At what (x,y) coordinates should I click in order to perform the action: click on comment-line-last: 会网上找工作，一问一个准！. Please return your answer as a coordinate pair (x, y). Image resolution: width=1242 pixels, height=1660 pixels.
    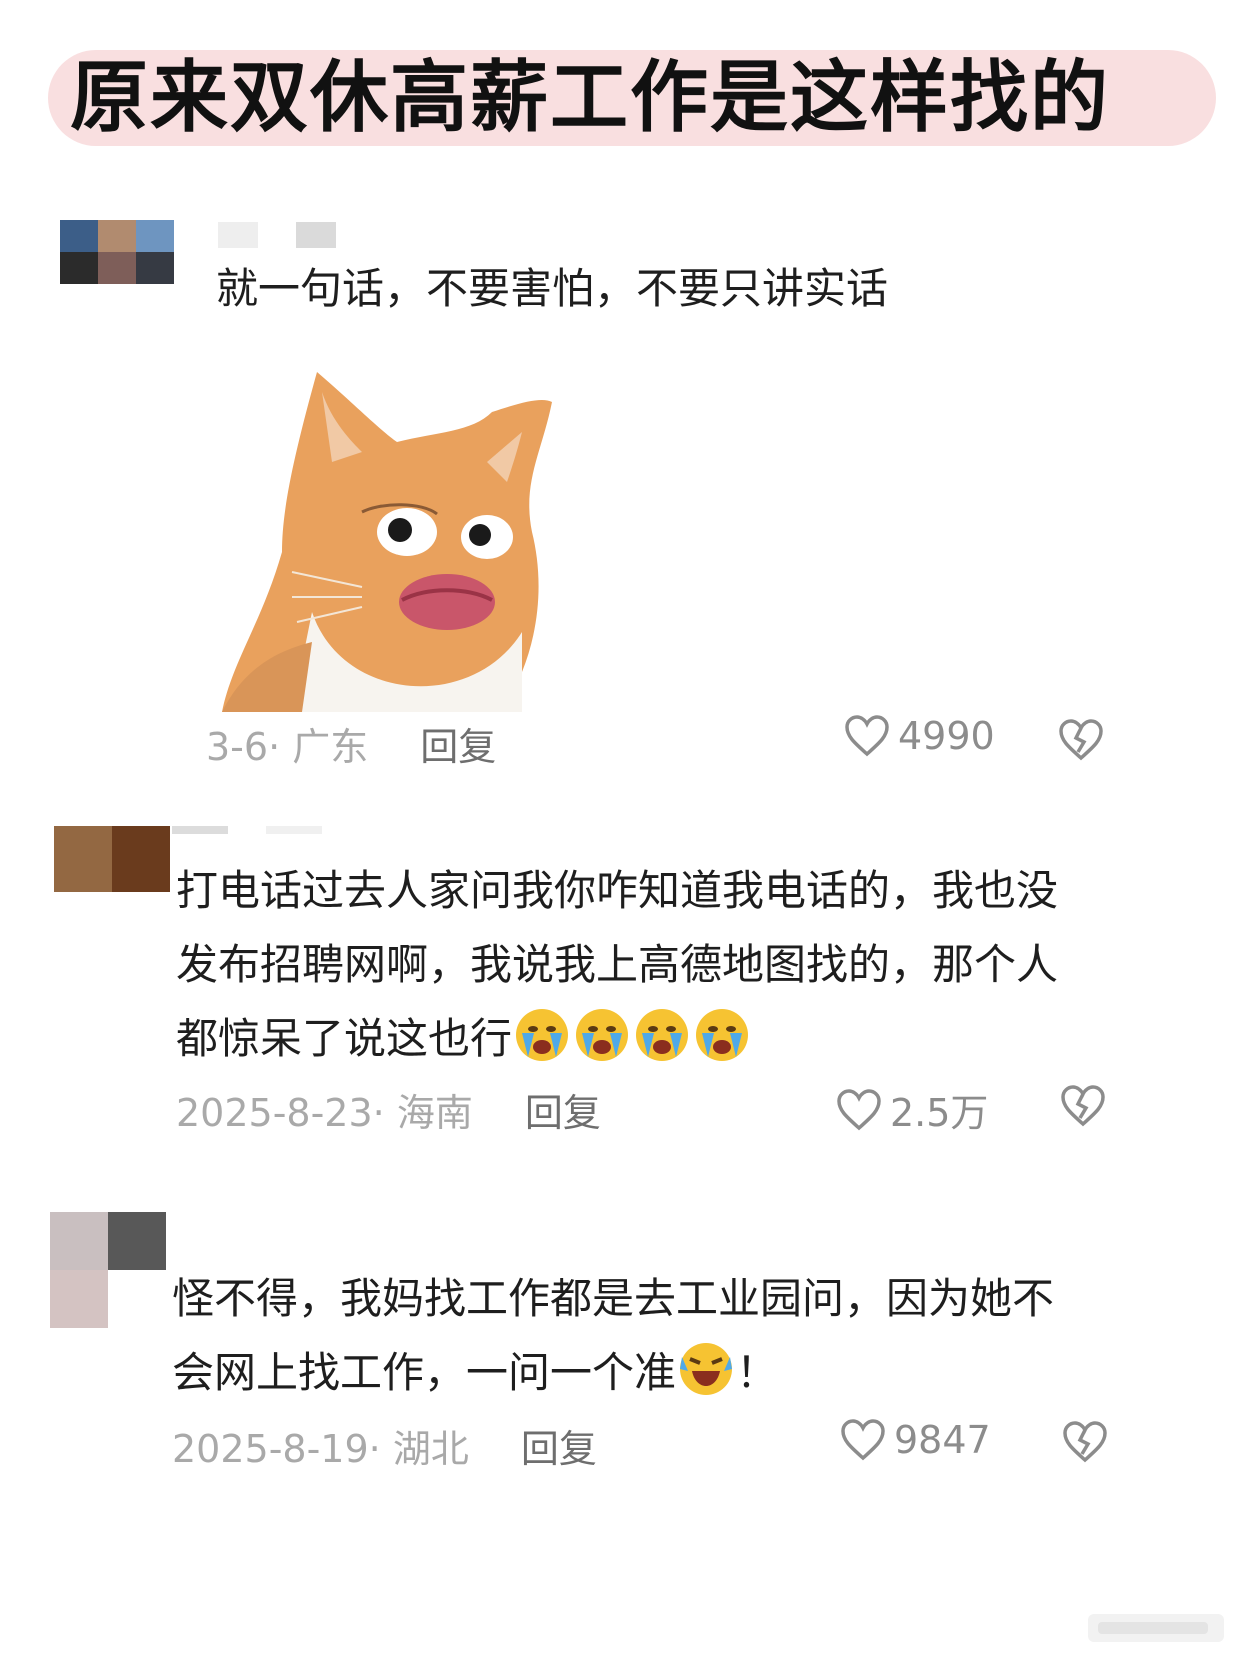
    Looking at the image, I should click on (652, 1373).